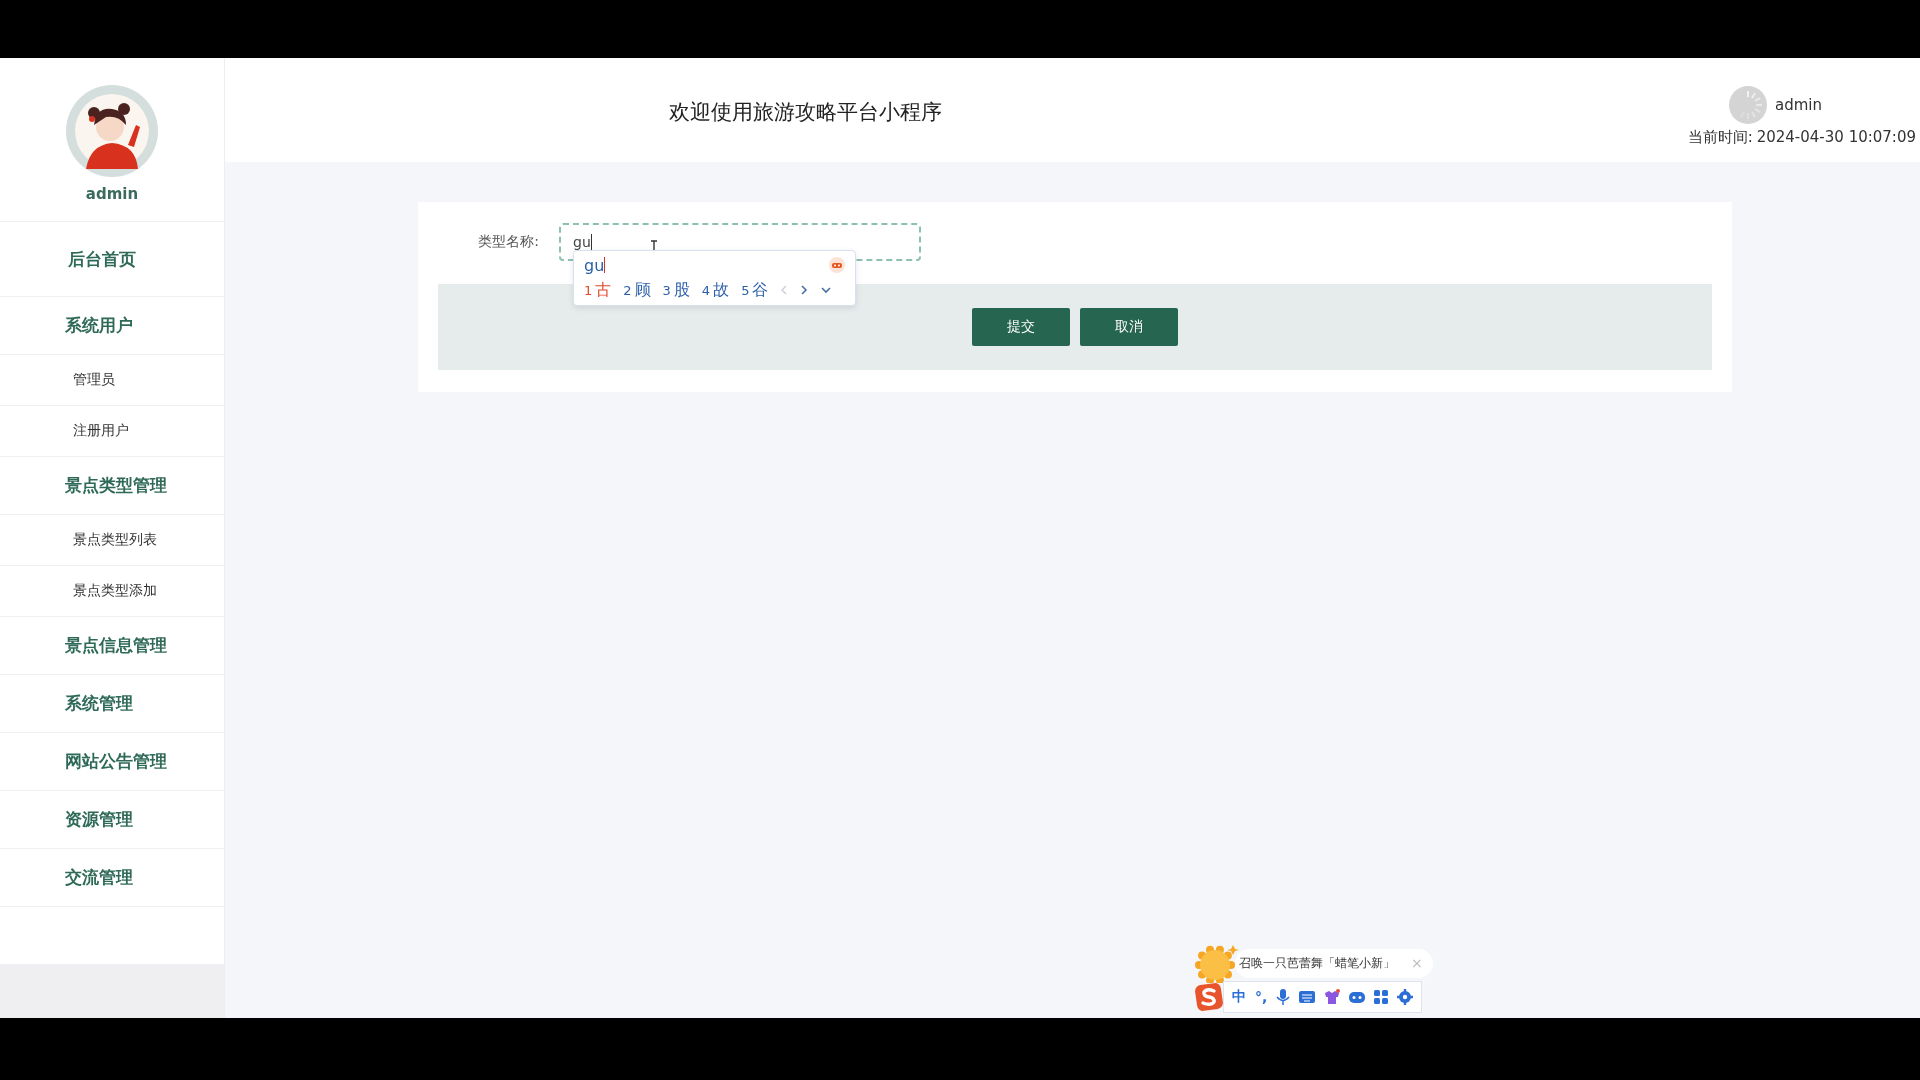  I want to click on ime-candidate: 4 故, so click(715, 290).